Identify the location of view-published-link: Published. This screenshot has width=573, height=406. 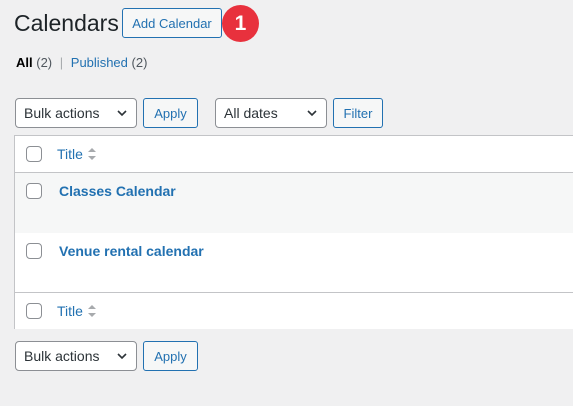
(99, 62).